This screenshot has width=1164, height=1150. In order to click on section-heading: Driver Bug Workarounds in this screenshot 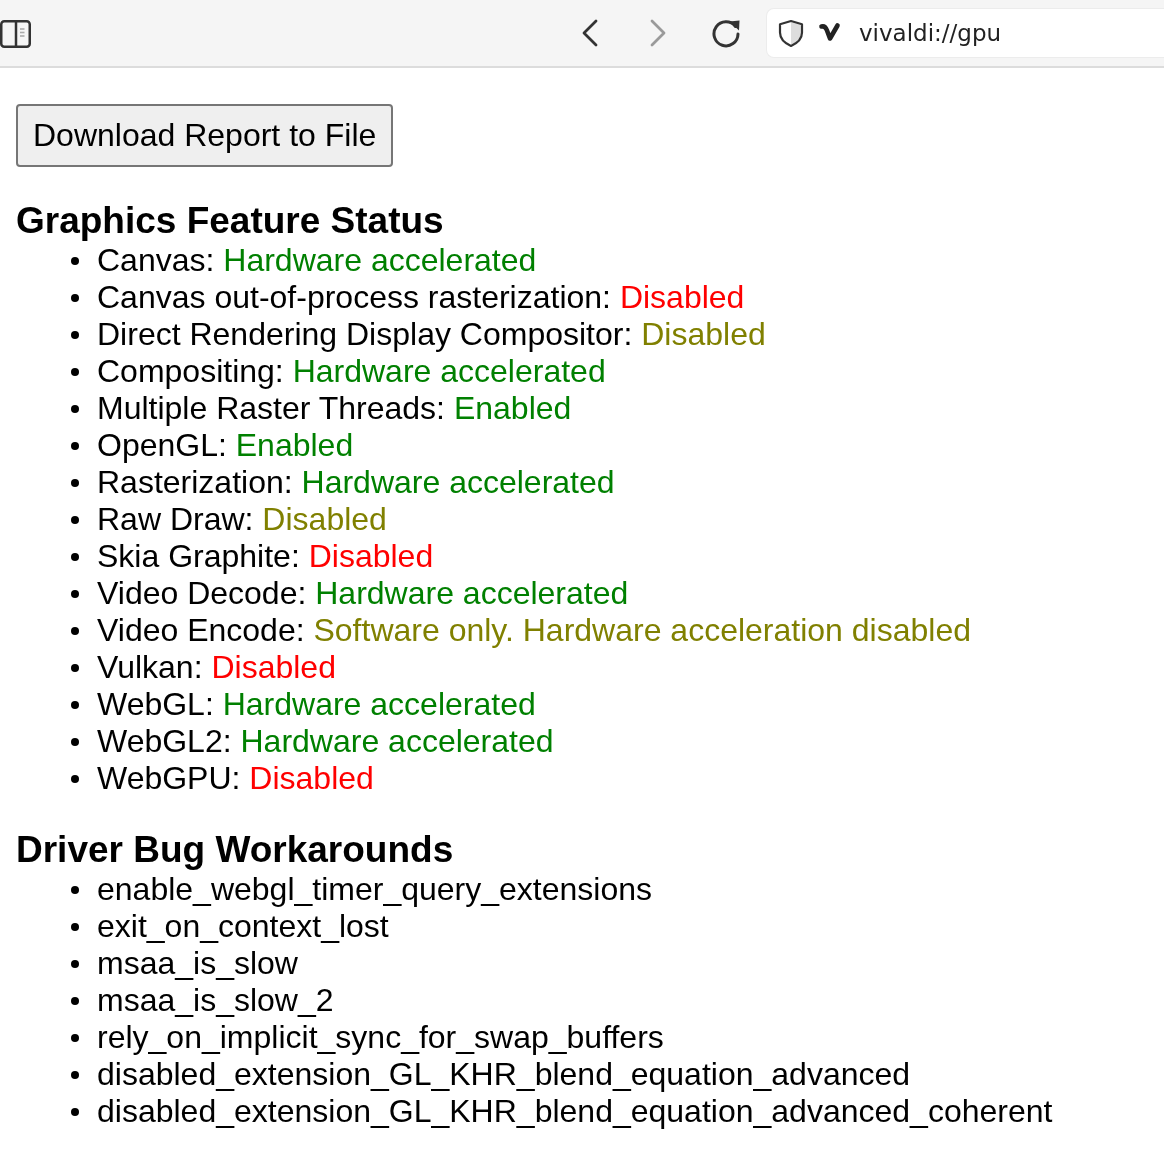, I will do `click(235, 850)`.